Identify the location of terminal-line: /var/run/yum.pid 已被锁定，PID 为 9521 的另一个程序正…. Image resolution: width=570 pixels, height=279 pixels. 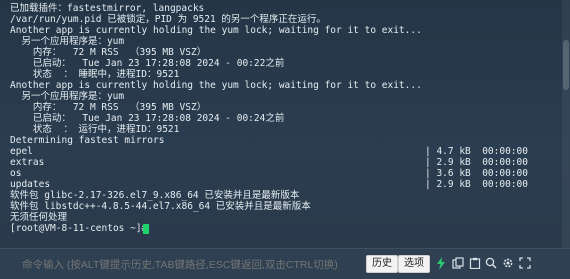
(168, 19).